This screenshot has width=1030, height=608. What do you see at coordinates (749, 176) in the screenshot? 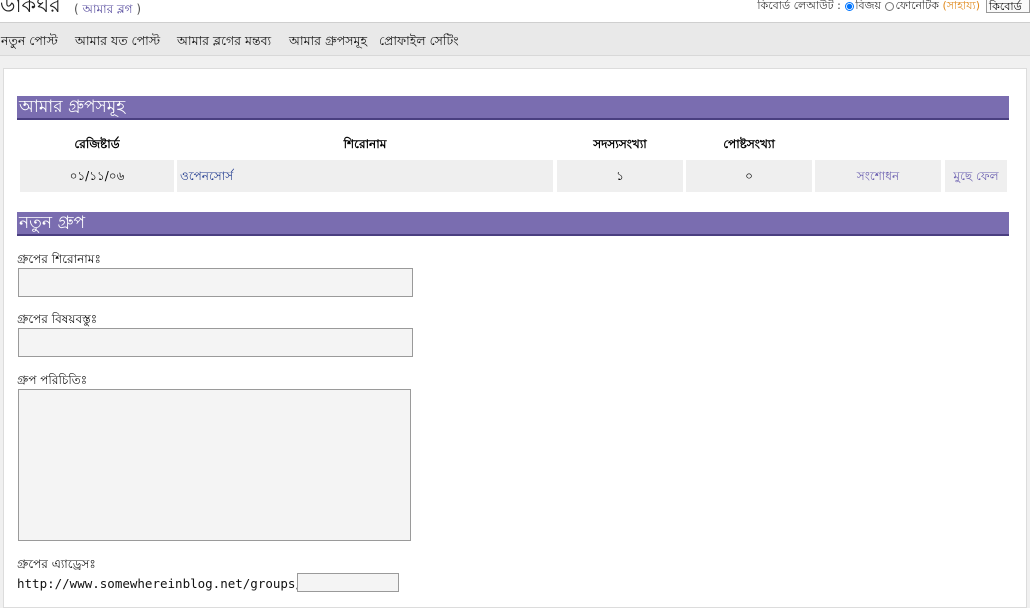
I see `cell-posts: ০` at bounding box center [749, 176].